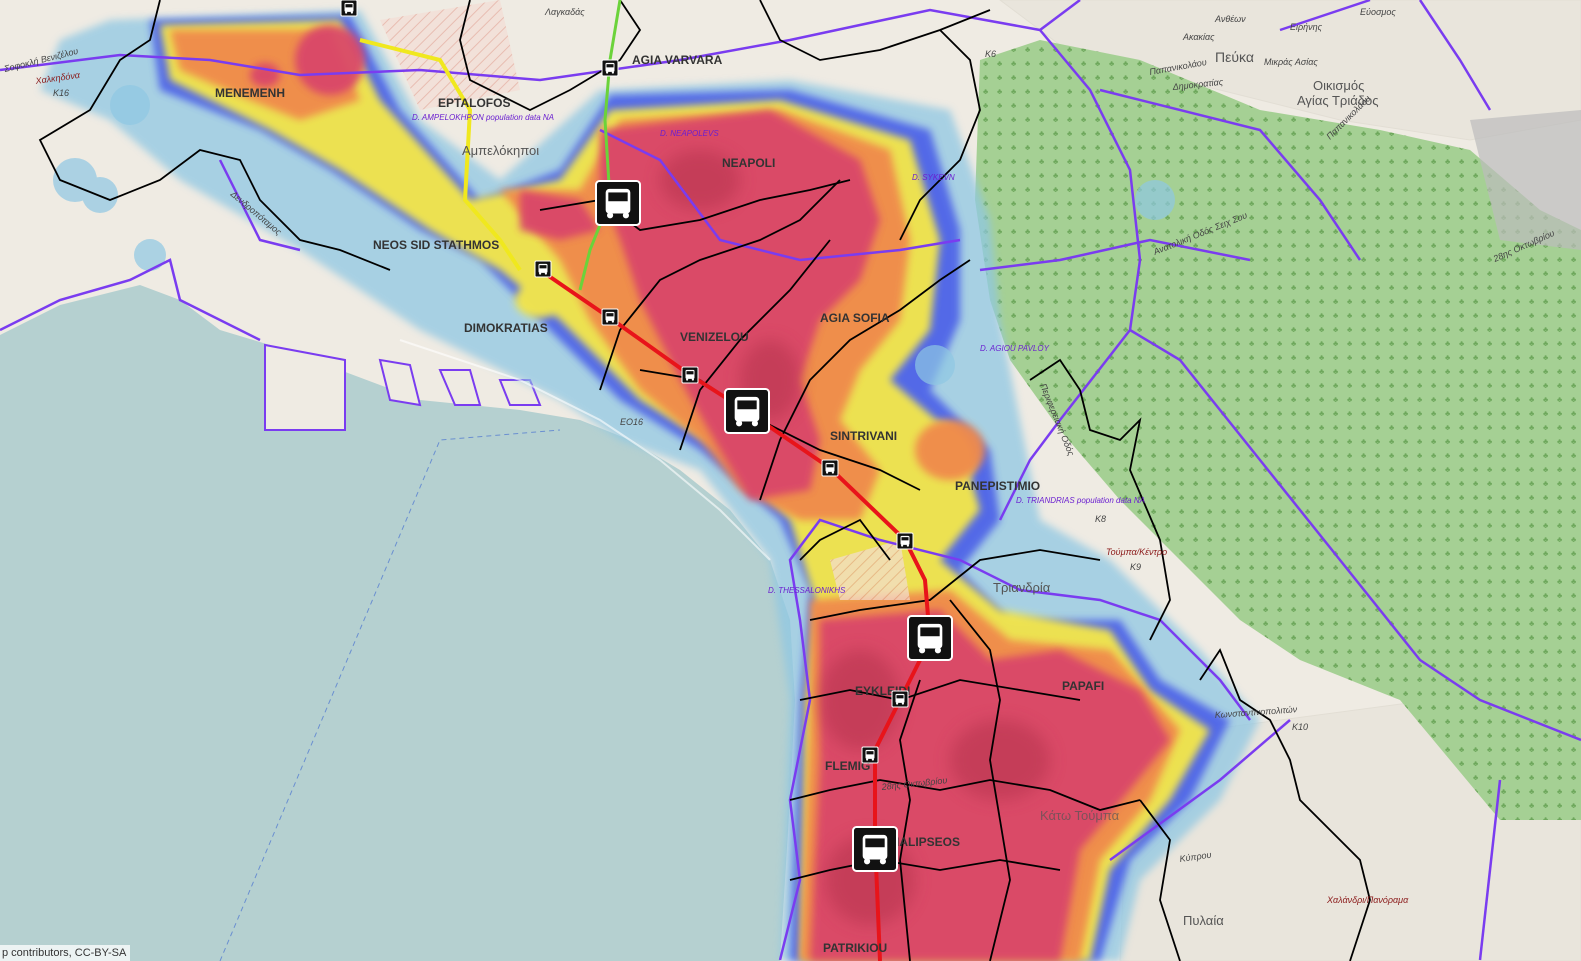 The image size is (1581, 961). Describe the element at coordinates (1291, 62) in the screenshot. I see `road-mikras-asias: Μικράς Ασίας` at that location.